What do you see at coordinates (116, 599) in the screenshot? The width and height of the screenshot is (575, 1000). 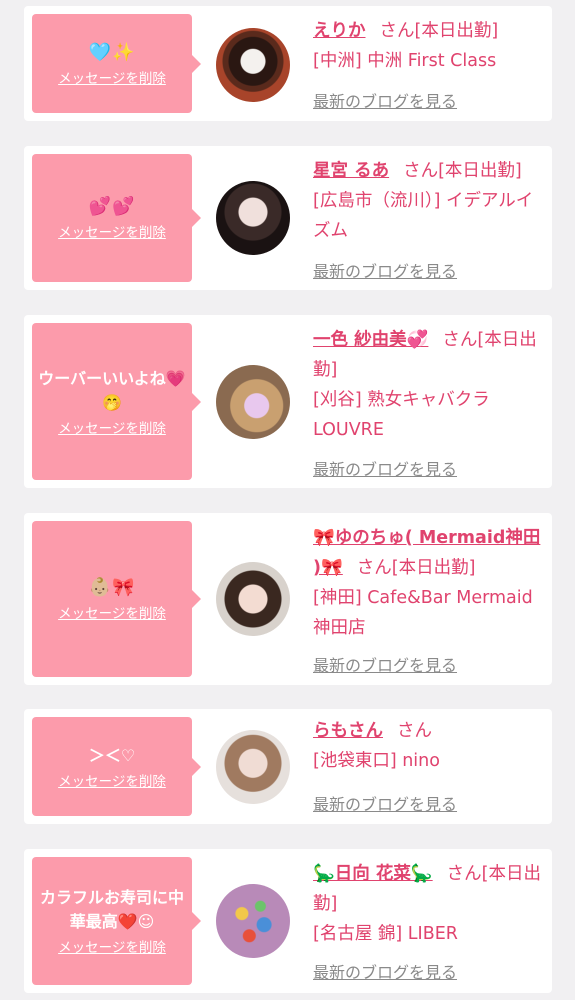 I see `message-bubble: 👶🏼🎀 メッセージを削除` at bounding box center [116, 599].